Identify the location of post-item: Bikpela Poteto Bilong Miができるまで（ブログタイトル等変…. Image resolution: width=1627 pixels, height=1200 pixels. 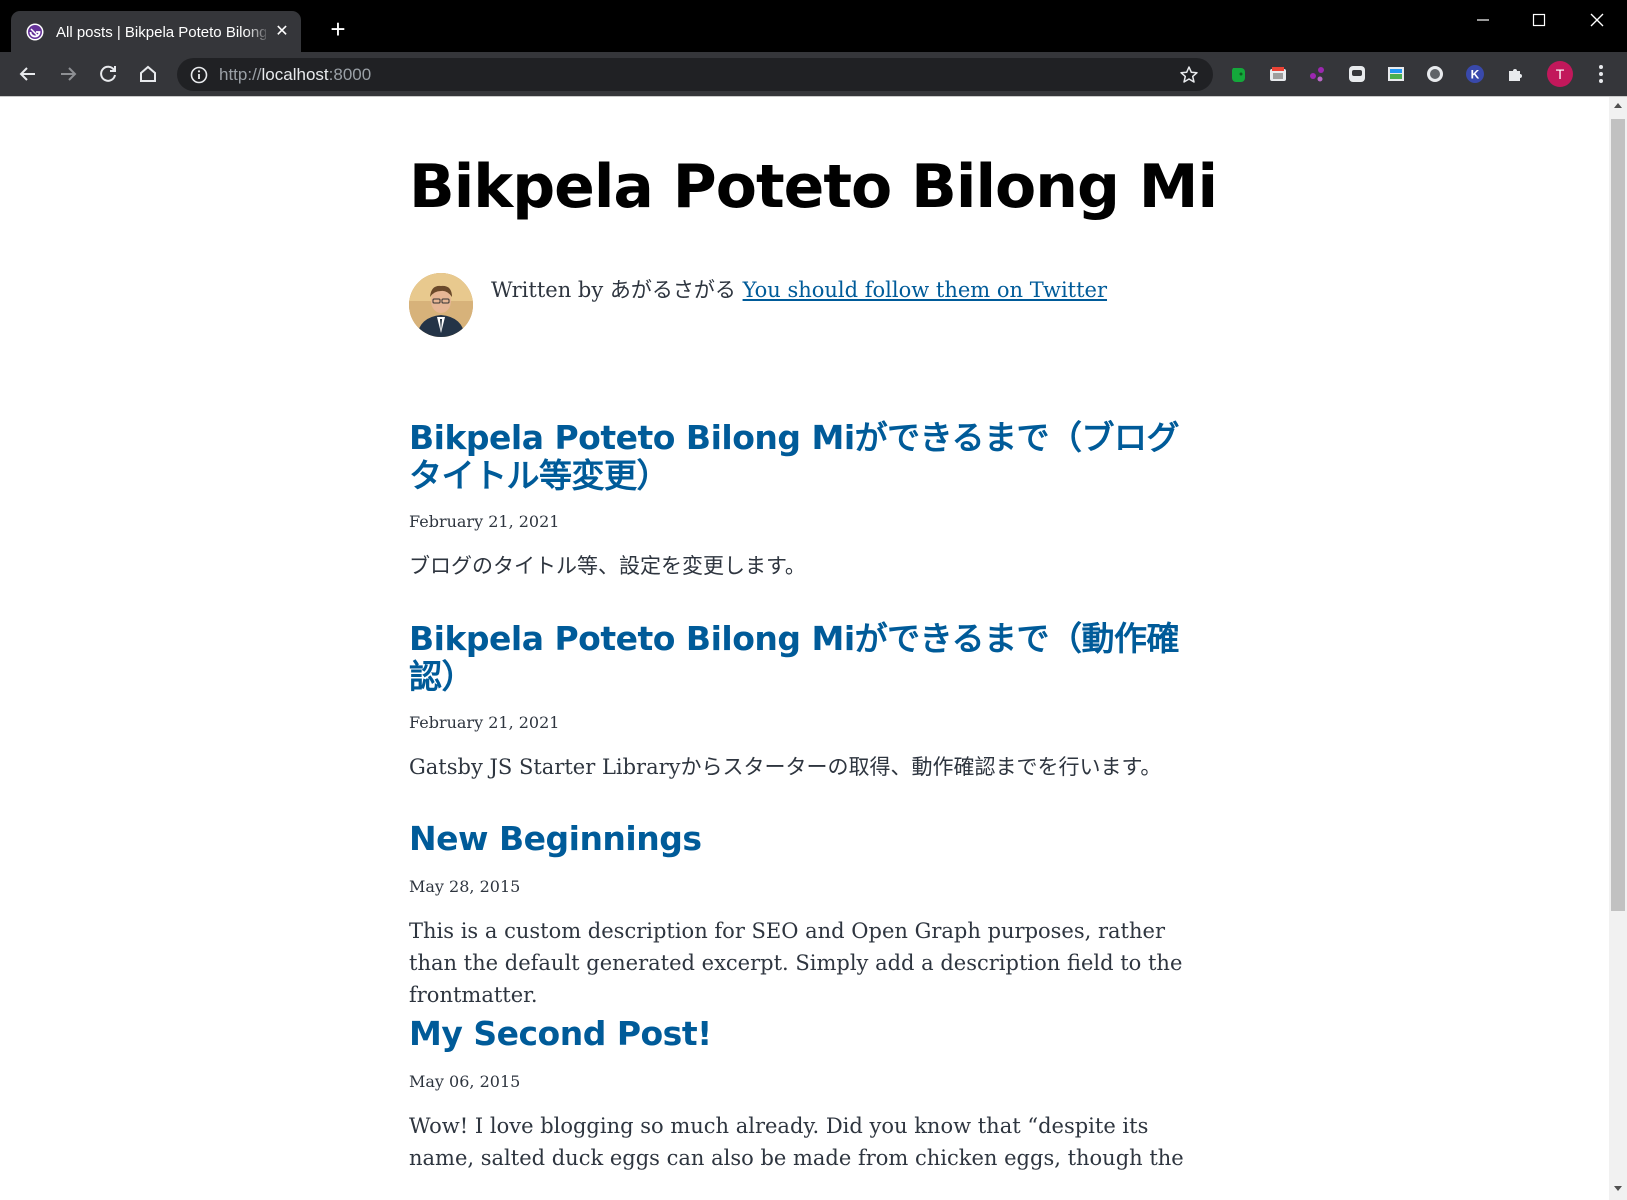
(801, 499).